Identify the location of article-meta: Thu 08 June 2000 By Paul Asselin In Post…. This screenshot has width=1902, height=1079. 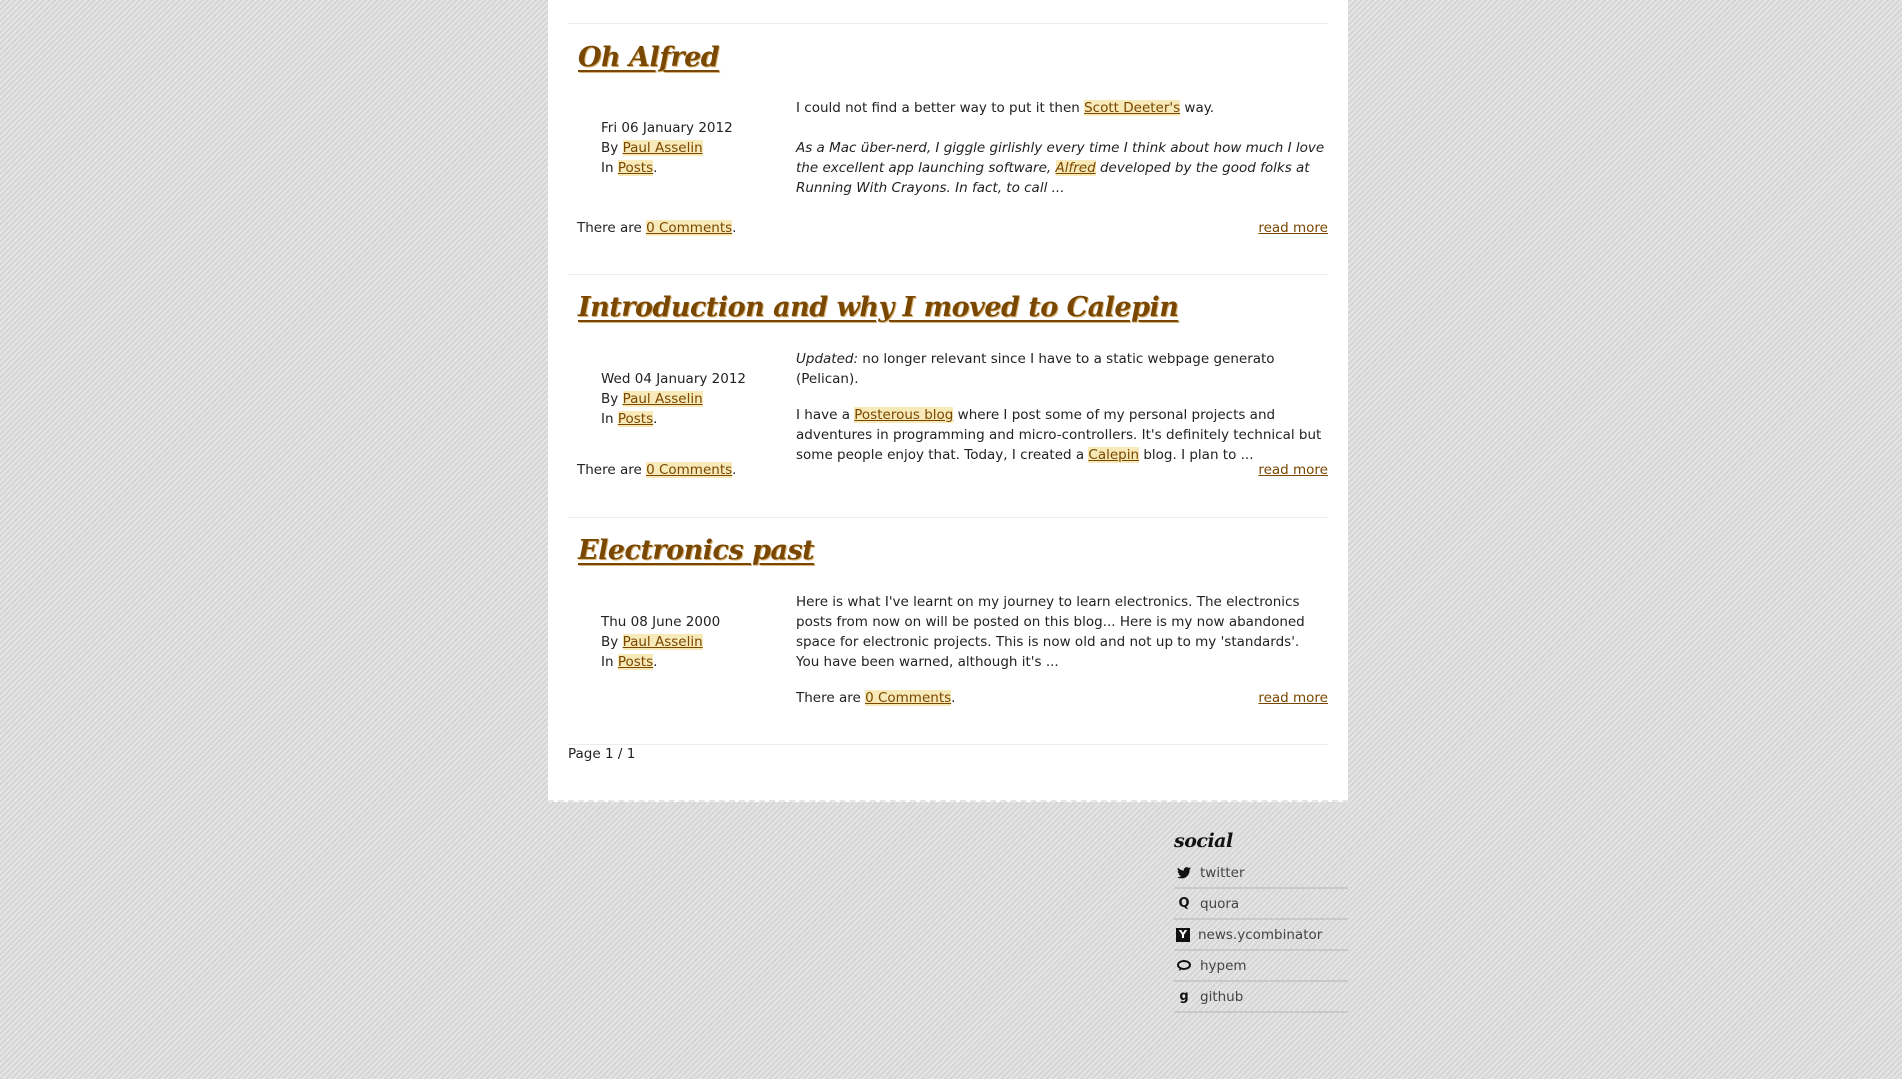
(660, 642).